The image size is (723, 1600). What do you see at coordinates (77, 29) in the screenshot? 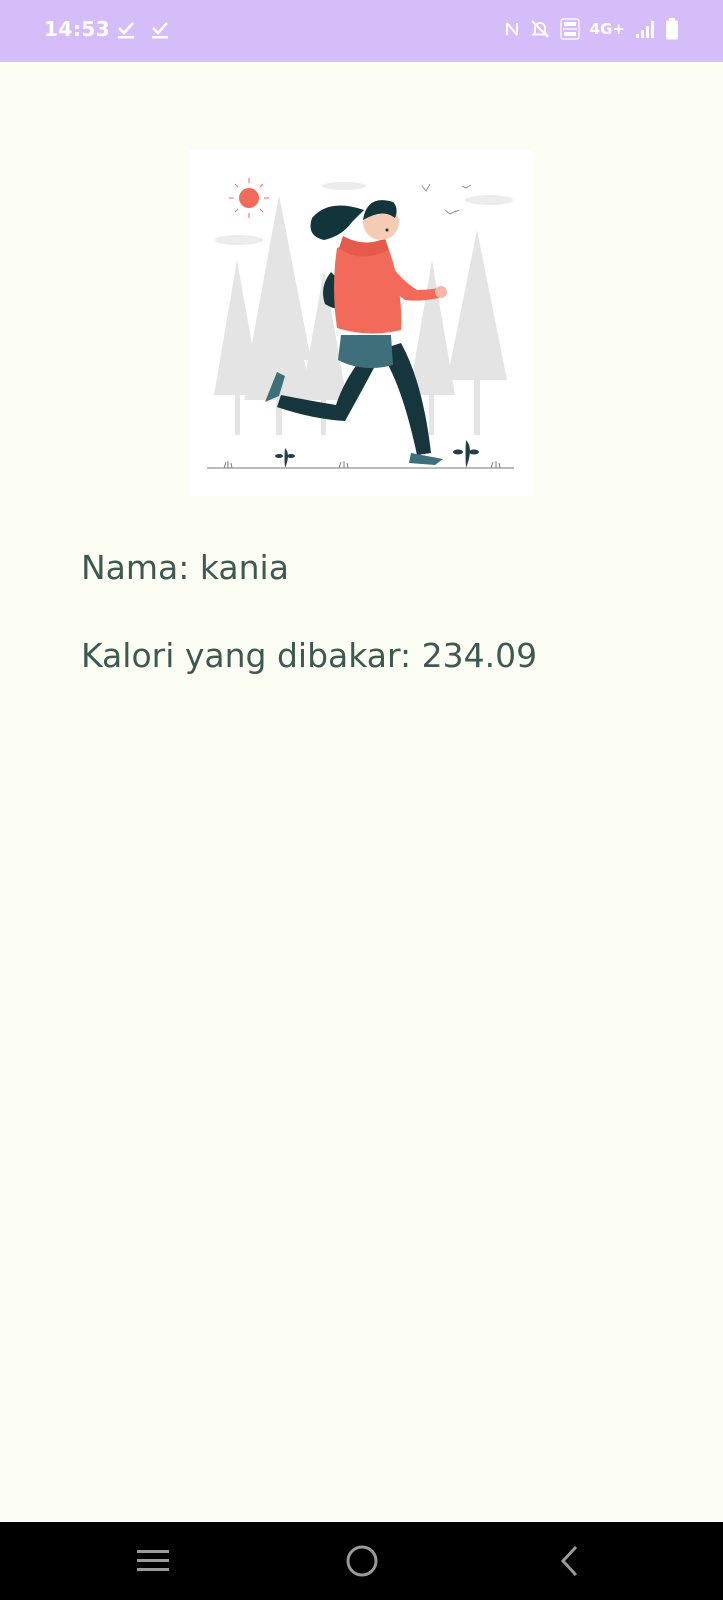
I see `status-time: 14:53` at bounding box center [77, 29].